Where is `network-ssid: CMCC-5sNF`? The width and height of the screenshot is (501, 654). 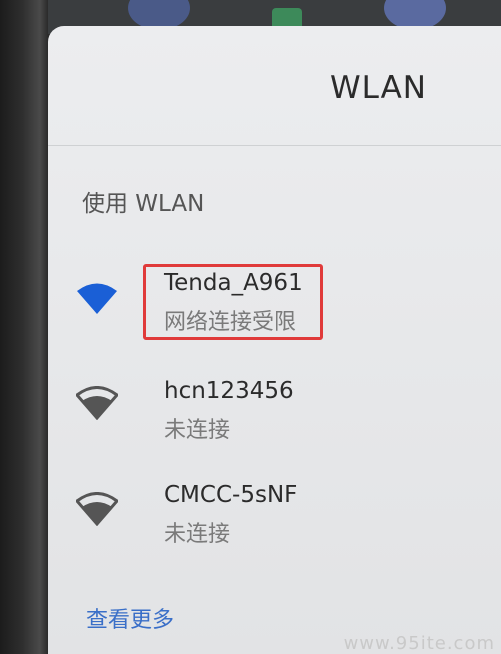
network-ssid: CMCC-5sNF is located at coordinates (231, 495).